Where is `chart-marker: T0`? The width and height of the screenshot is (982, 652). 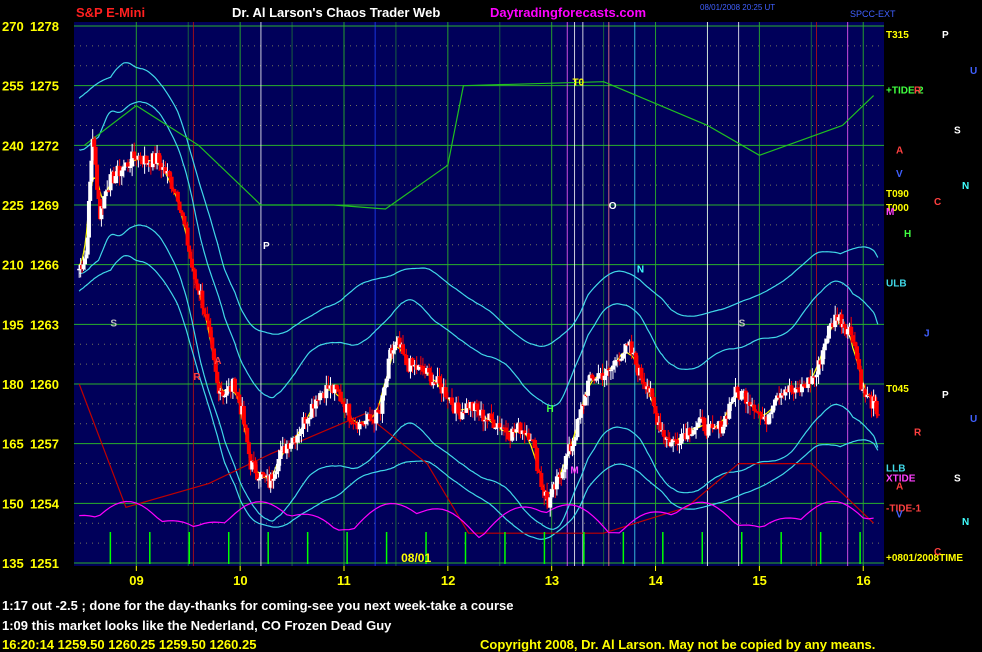 chart-marker: T0 is located at coordinates (578, 83).